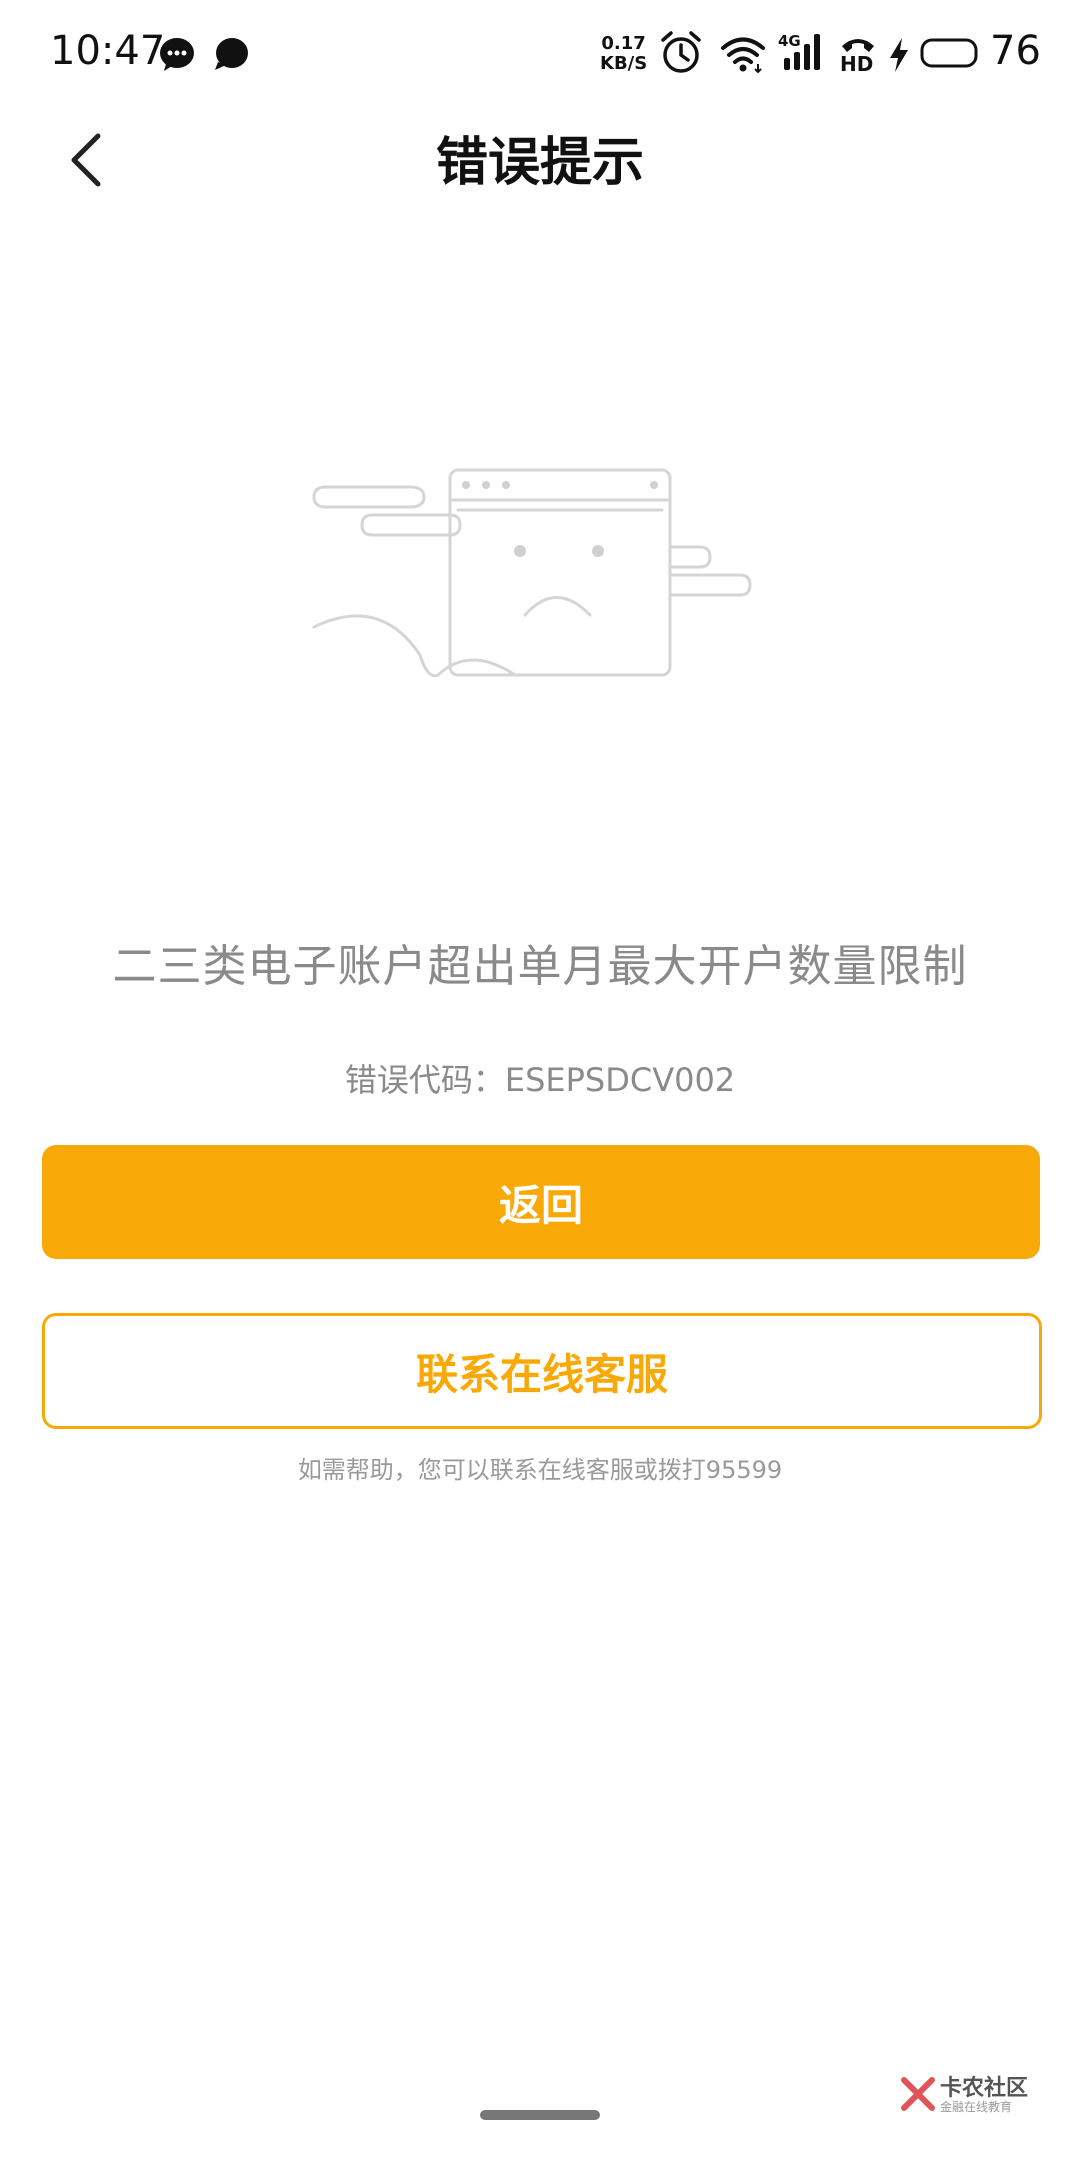 Image resolution: width=1080 pixels, height=2160 pixels. What do you see at coordinates (532, 573) in the screenshot?
I see `error-illustration` at bounding box center [532, 573].